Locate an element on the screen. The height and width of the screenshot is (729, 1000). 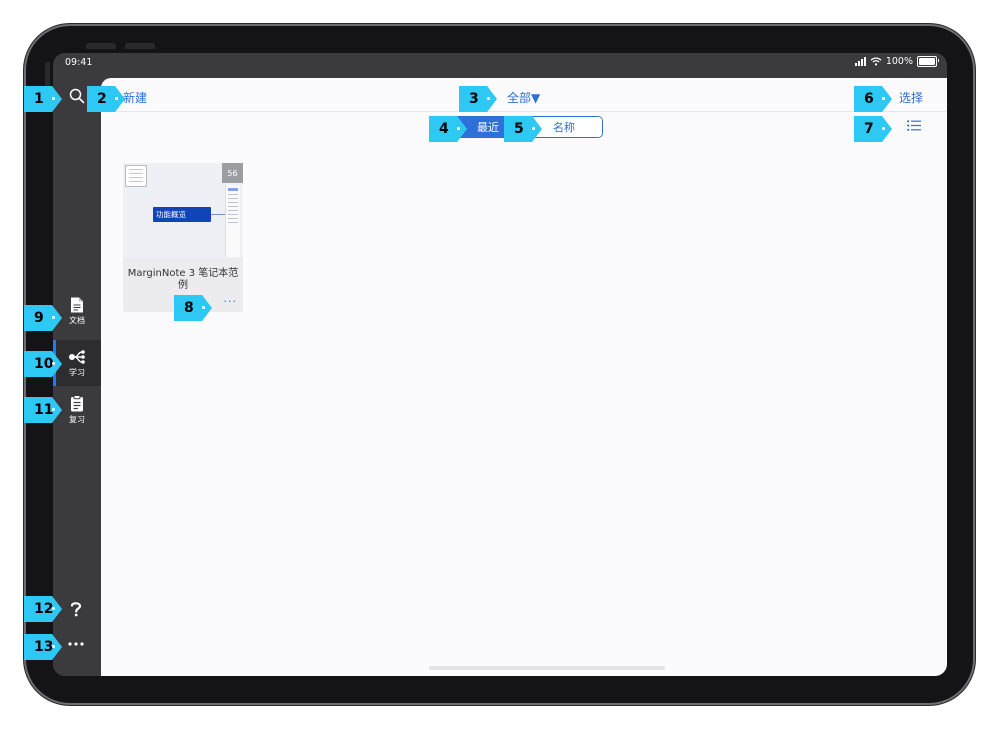
clipboard-icon is located at coordinates (77, 403).